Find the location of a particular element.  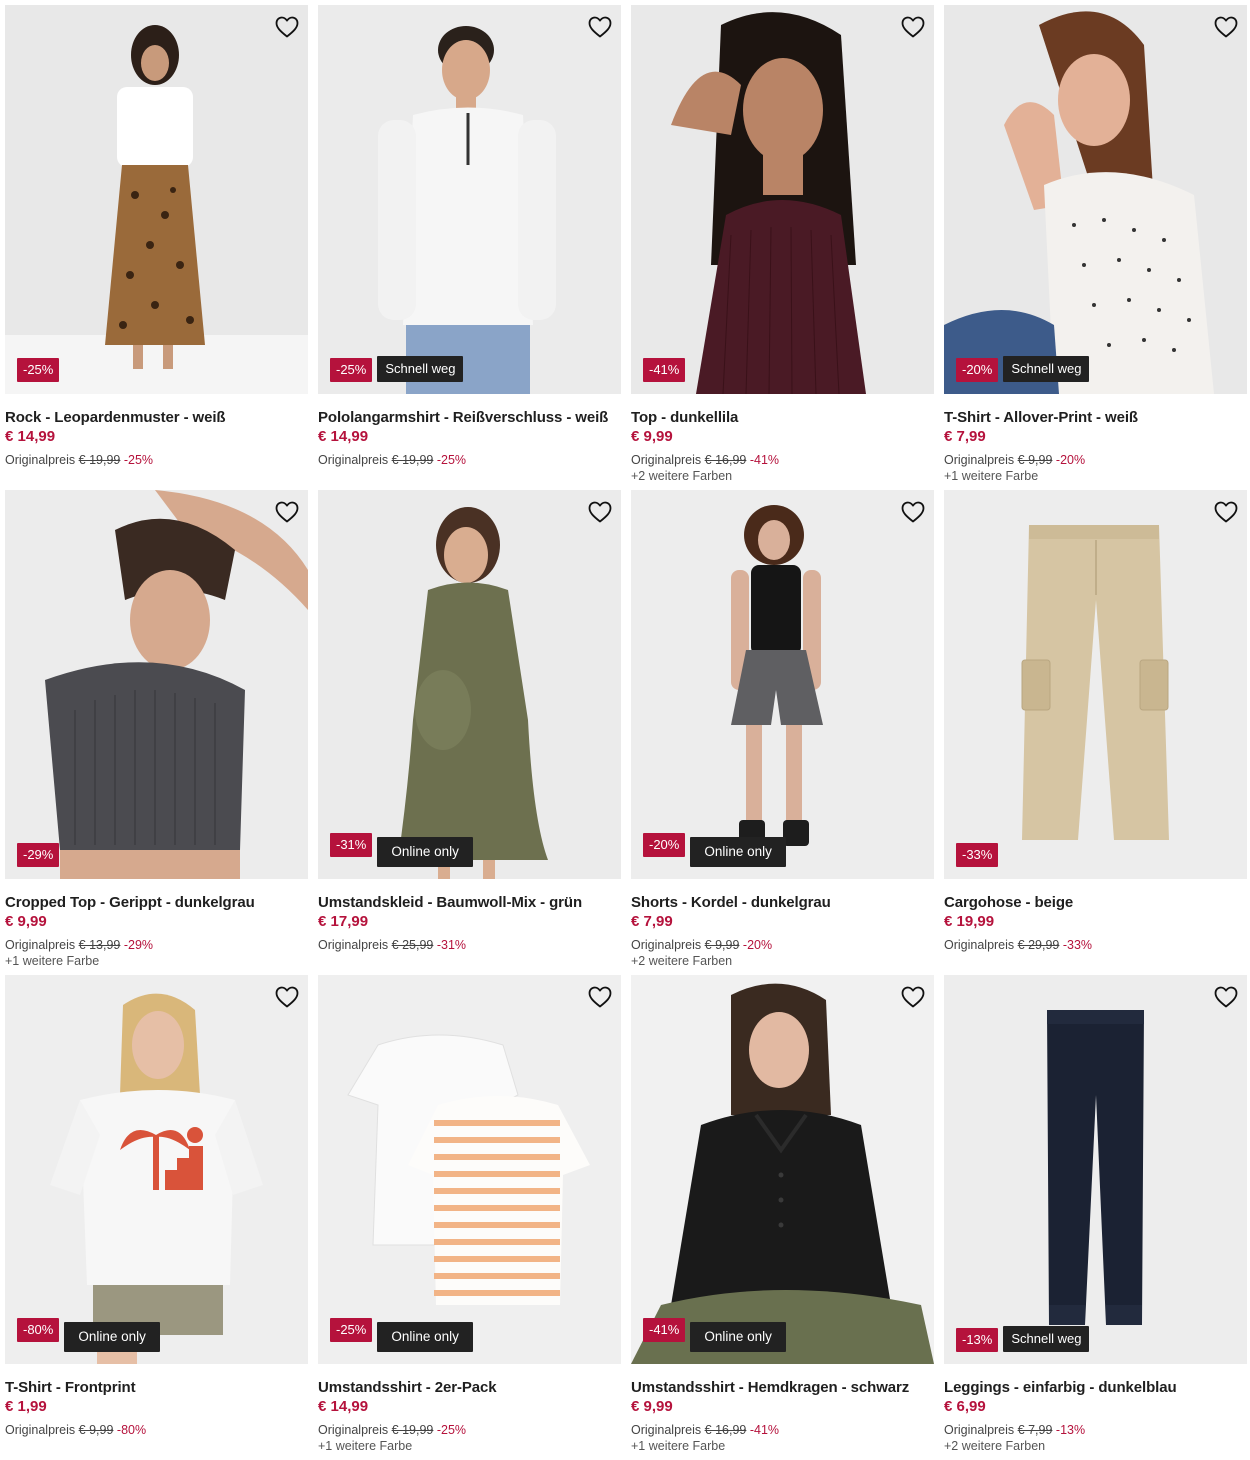

product-image: -20% Schnell weg is located at coordinates (1095, 199).